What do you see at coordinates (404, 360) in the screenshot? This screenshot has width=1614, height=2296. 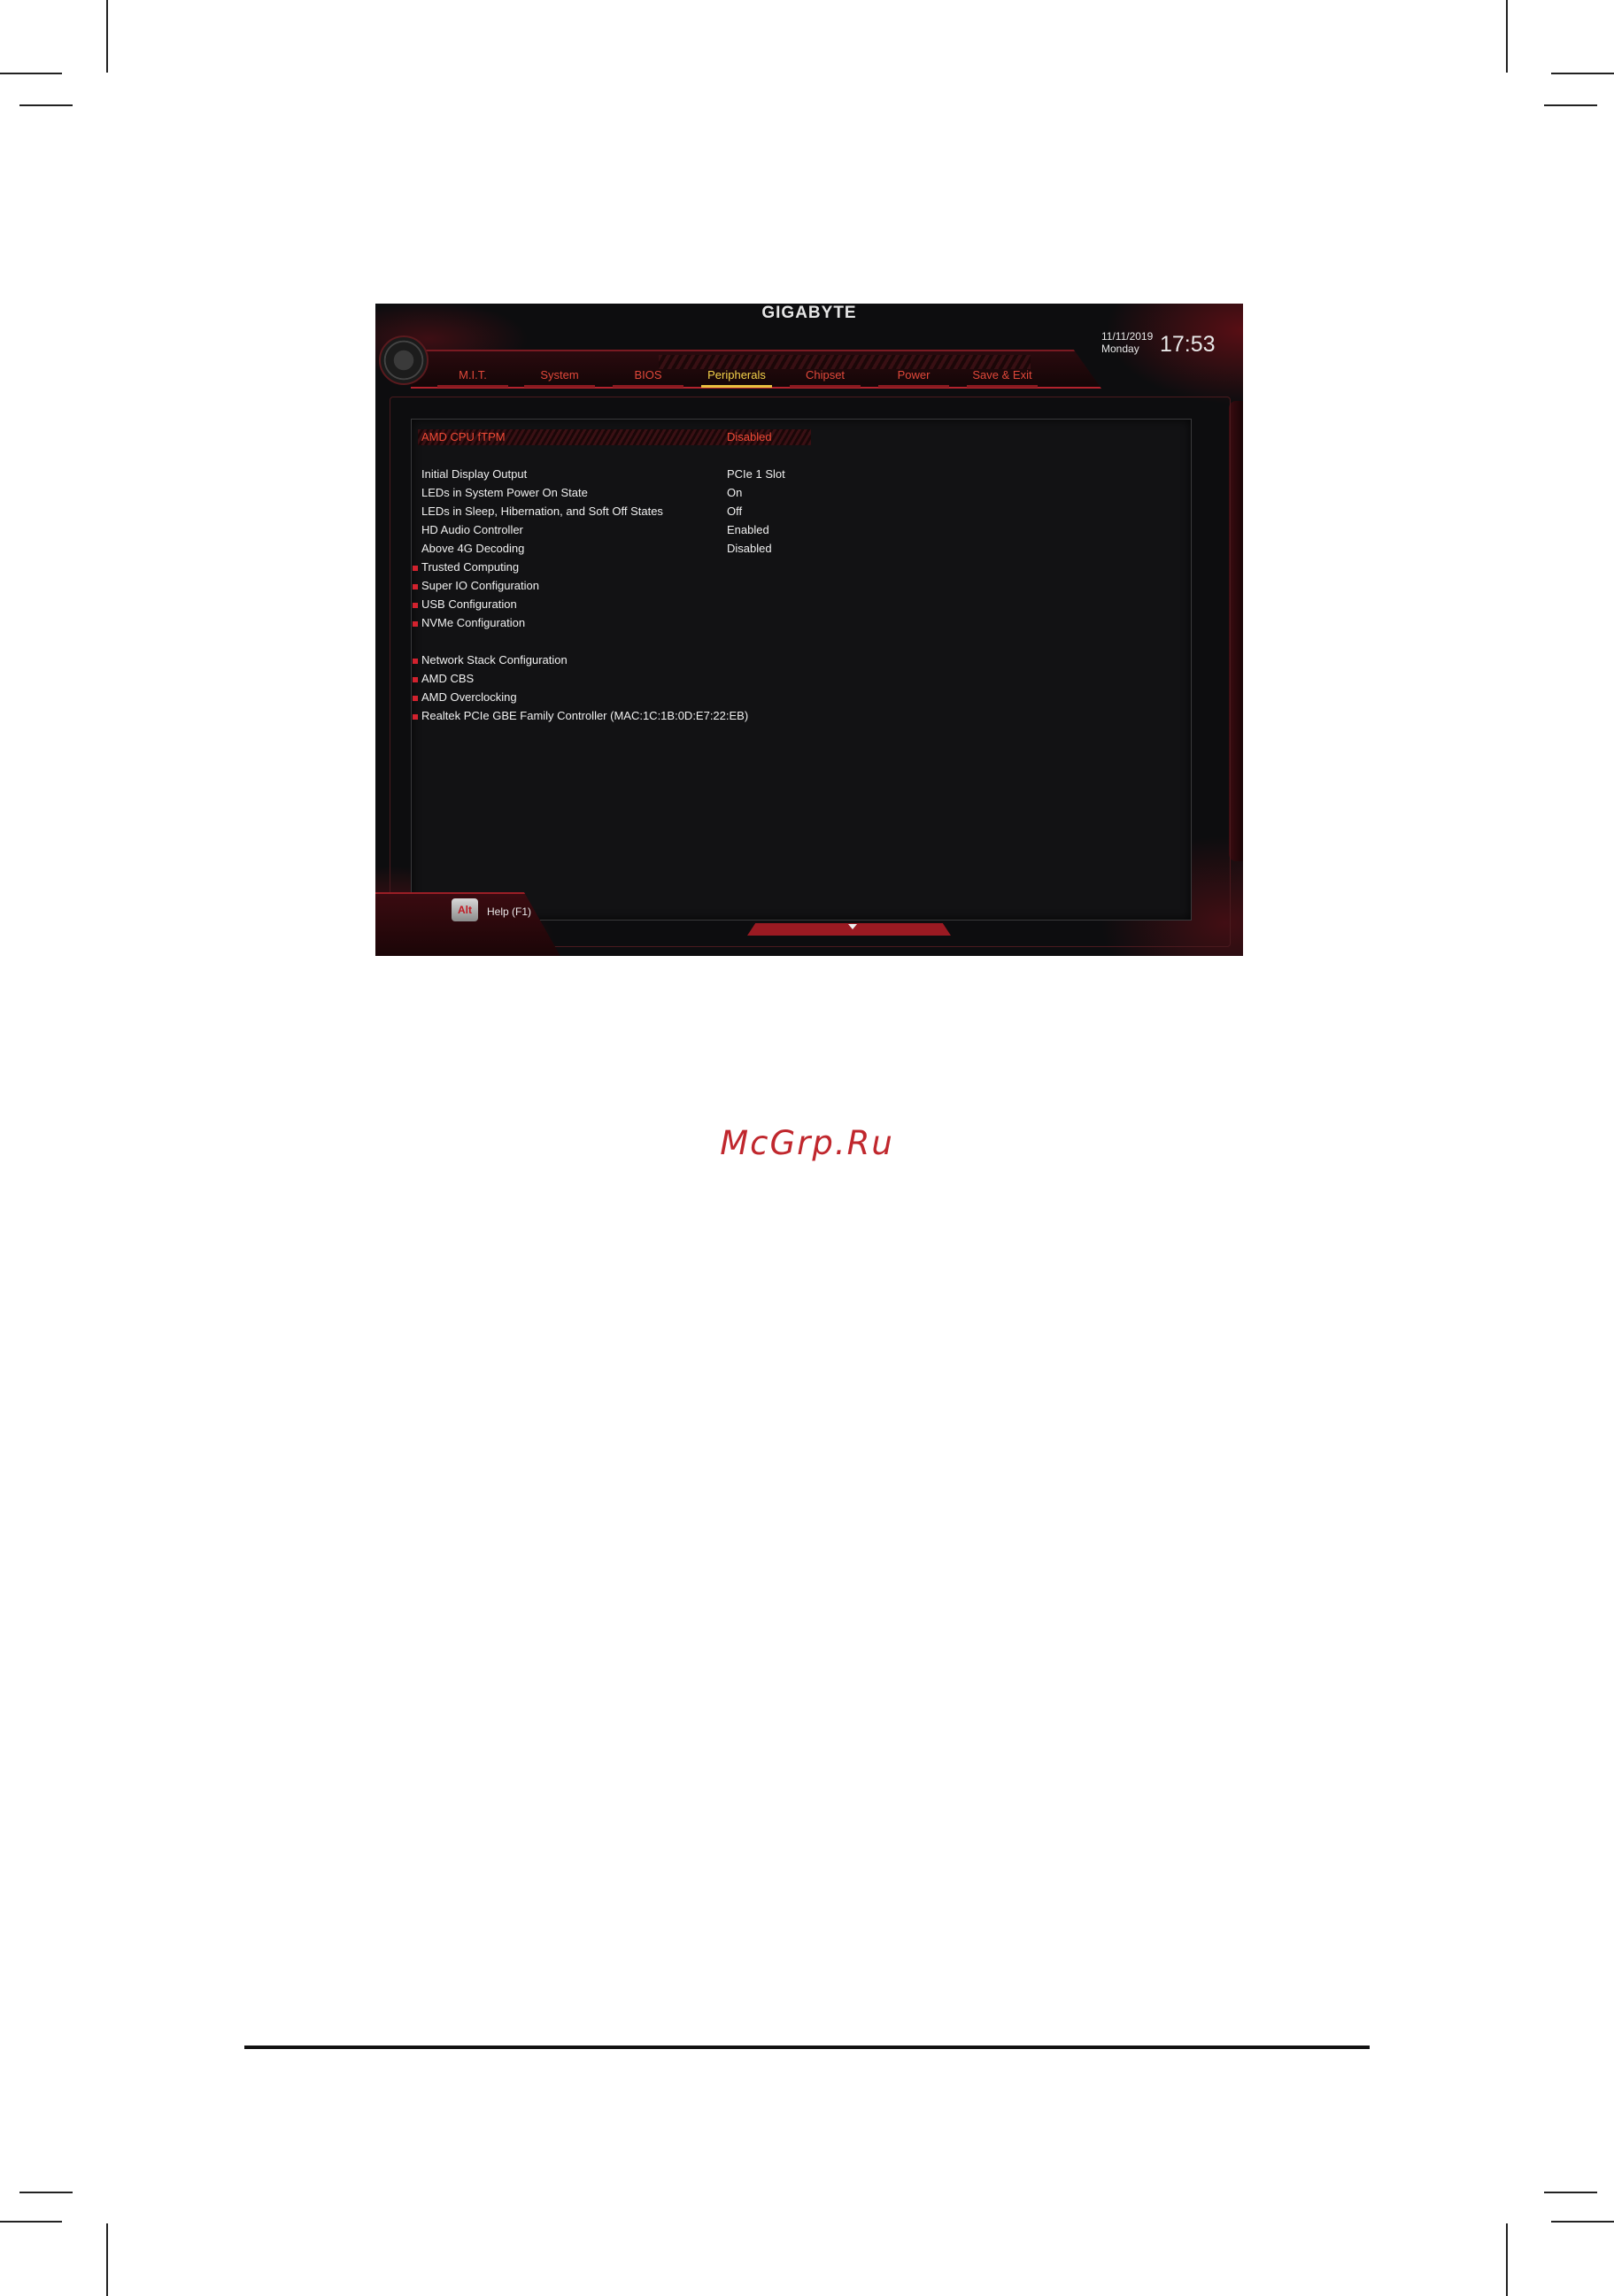 I see `gear-icon` at bounding box center [404, 360].